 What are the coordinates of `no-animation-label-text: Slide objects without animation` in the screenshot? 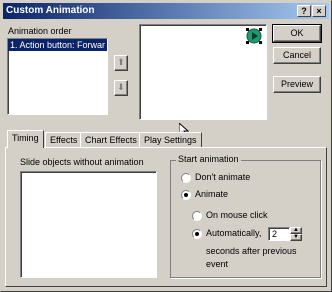 It's located at (82, 162).